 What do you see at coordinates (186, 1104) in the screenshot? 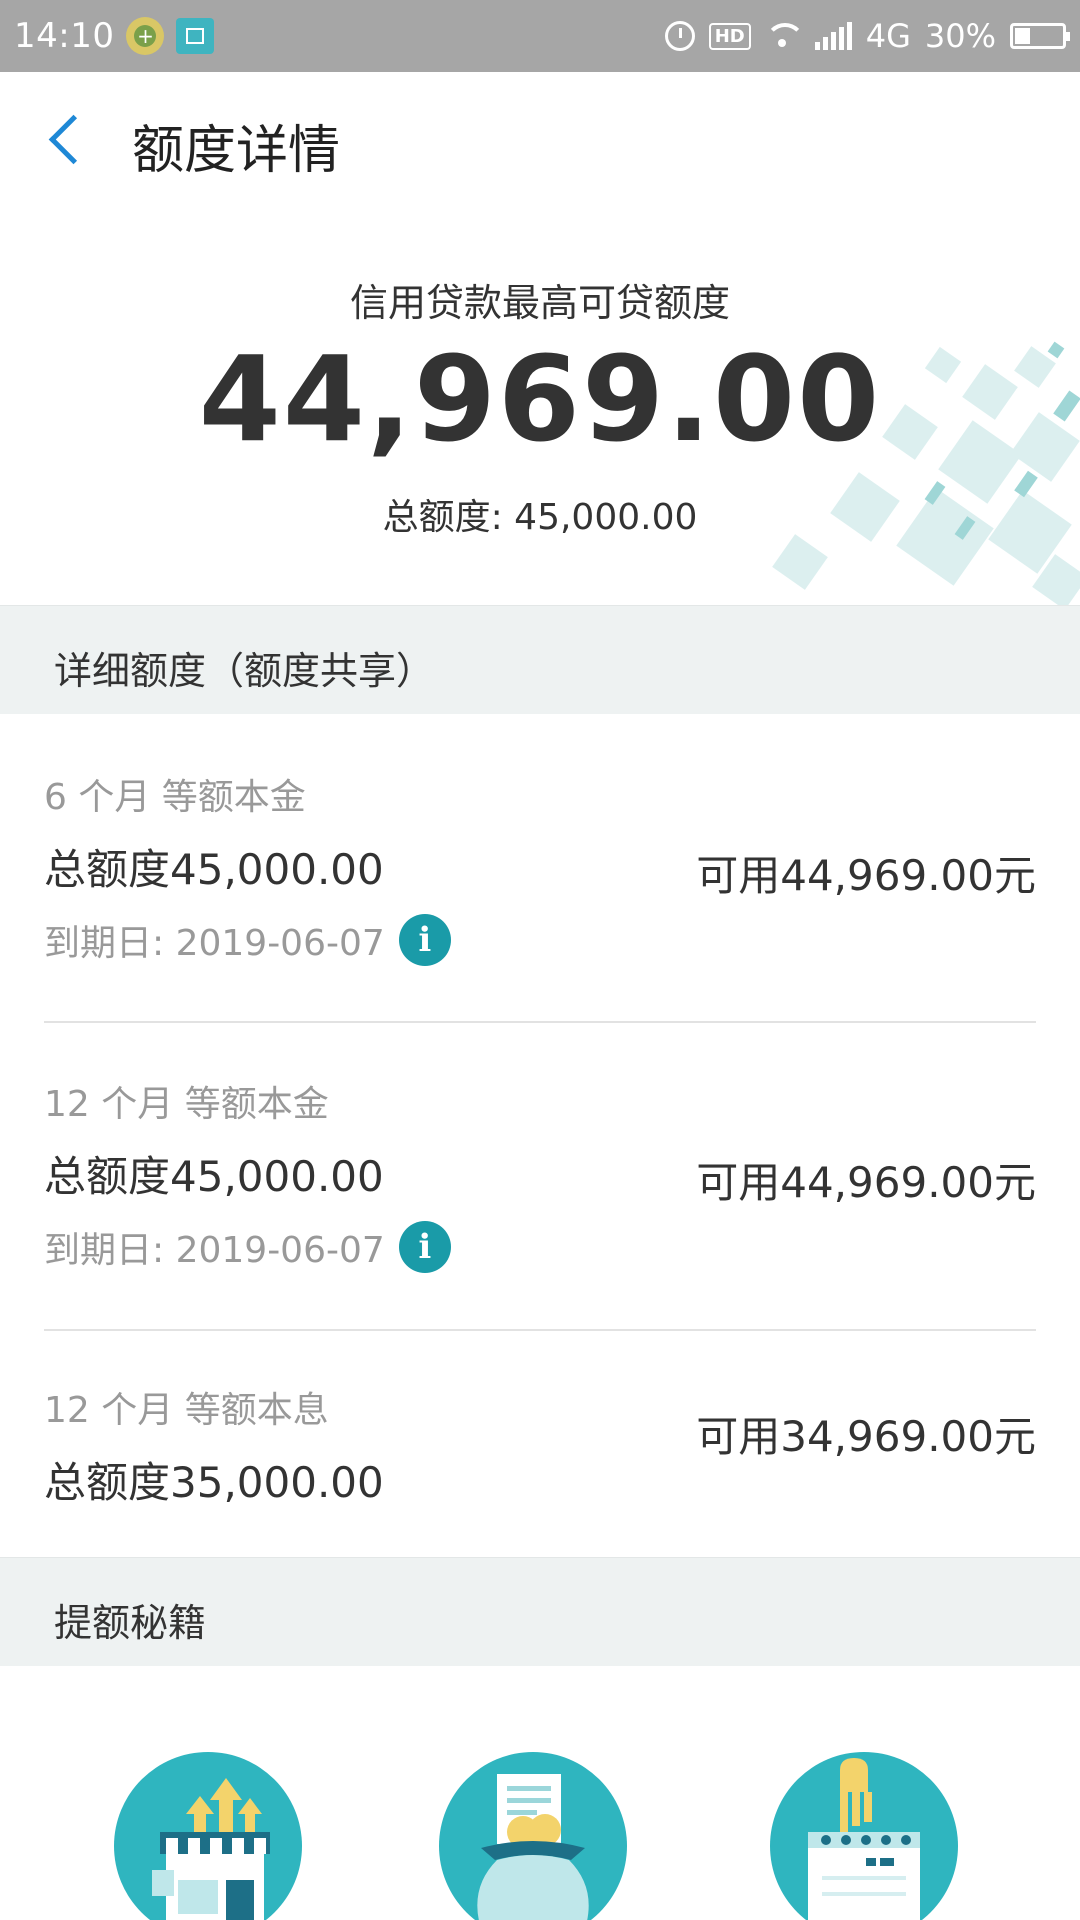
I see `term-label: 12 个月 等额本金` at bounding box center [186, 1104].